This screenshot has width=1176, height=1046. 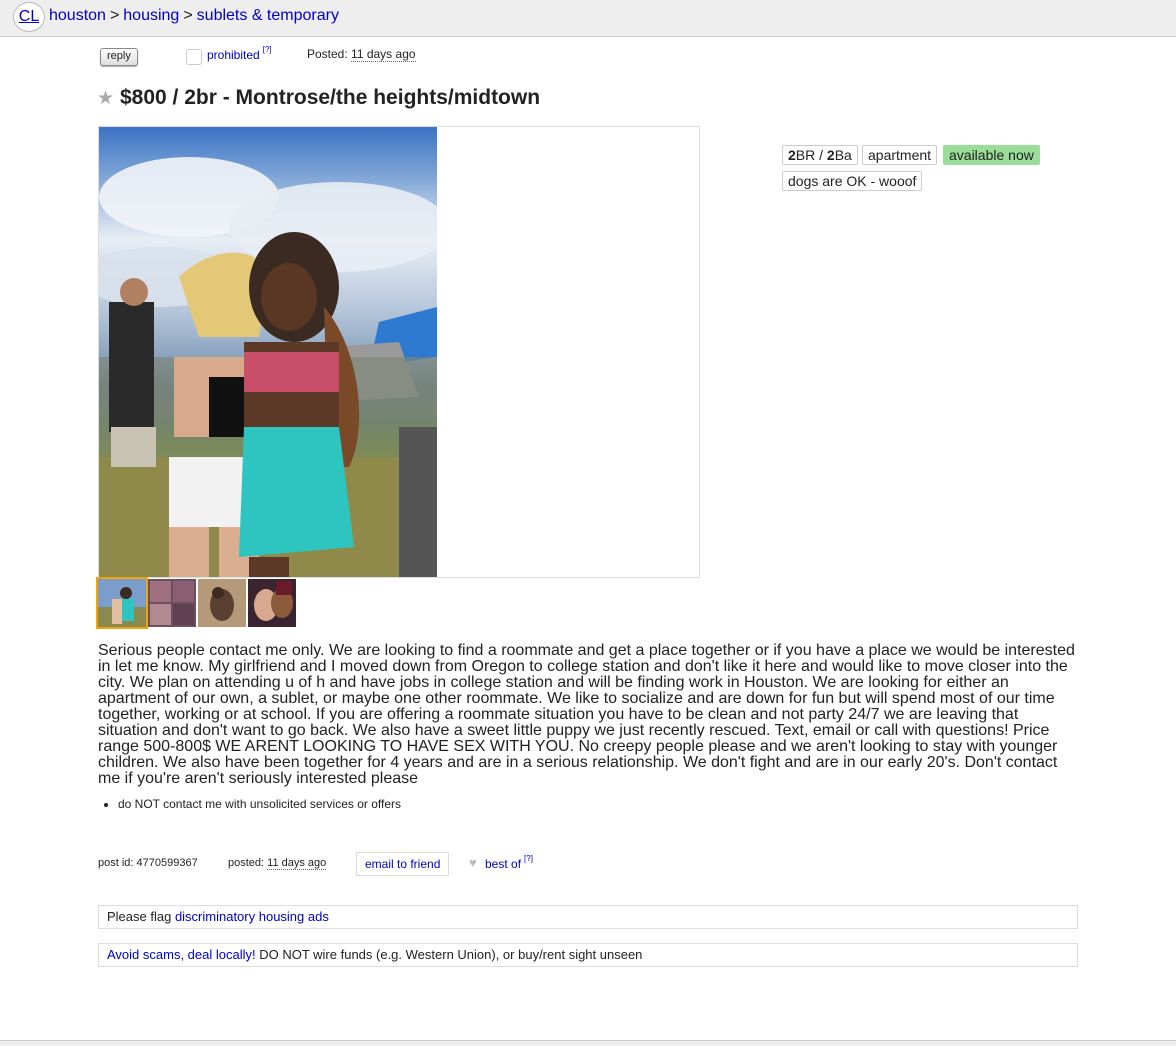 What do you see at coordinates (852, 181) in the screenshot?
I see `attr-pets: dogs are OK - wooof` at bounding box center [852, 181].